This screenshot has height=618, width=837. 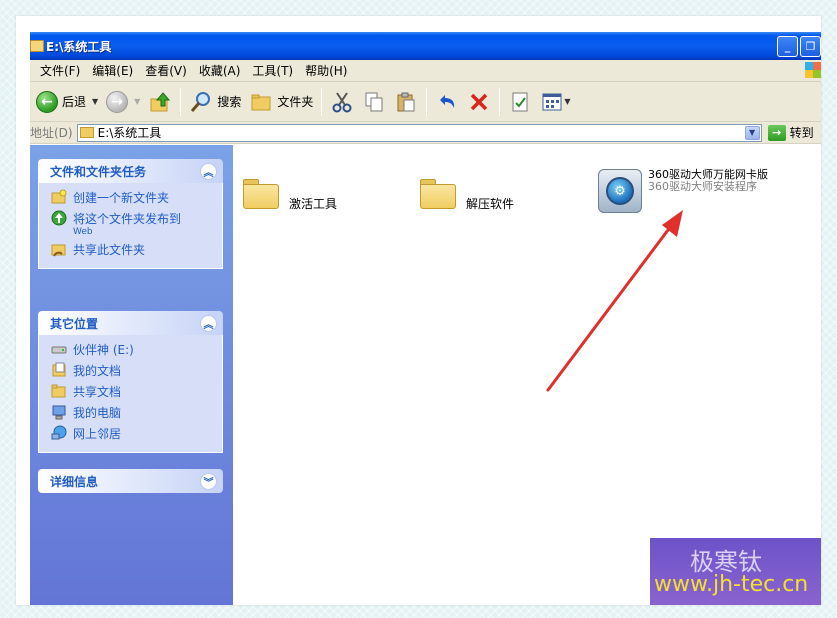 I want to click on file-tasks-title: 文件和文件夹任务, so click(x=98, y=171).